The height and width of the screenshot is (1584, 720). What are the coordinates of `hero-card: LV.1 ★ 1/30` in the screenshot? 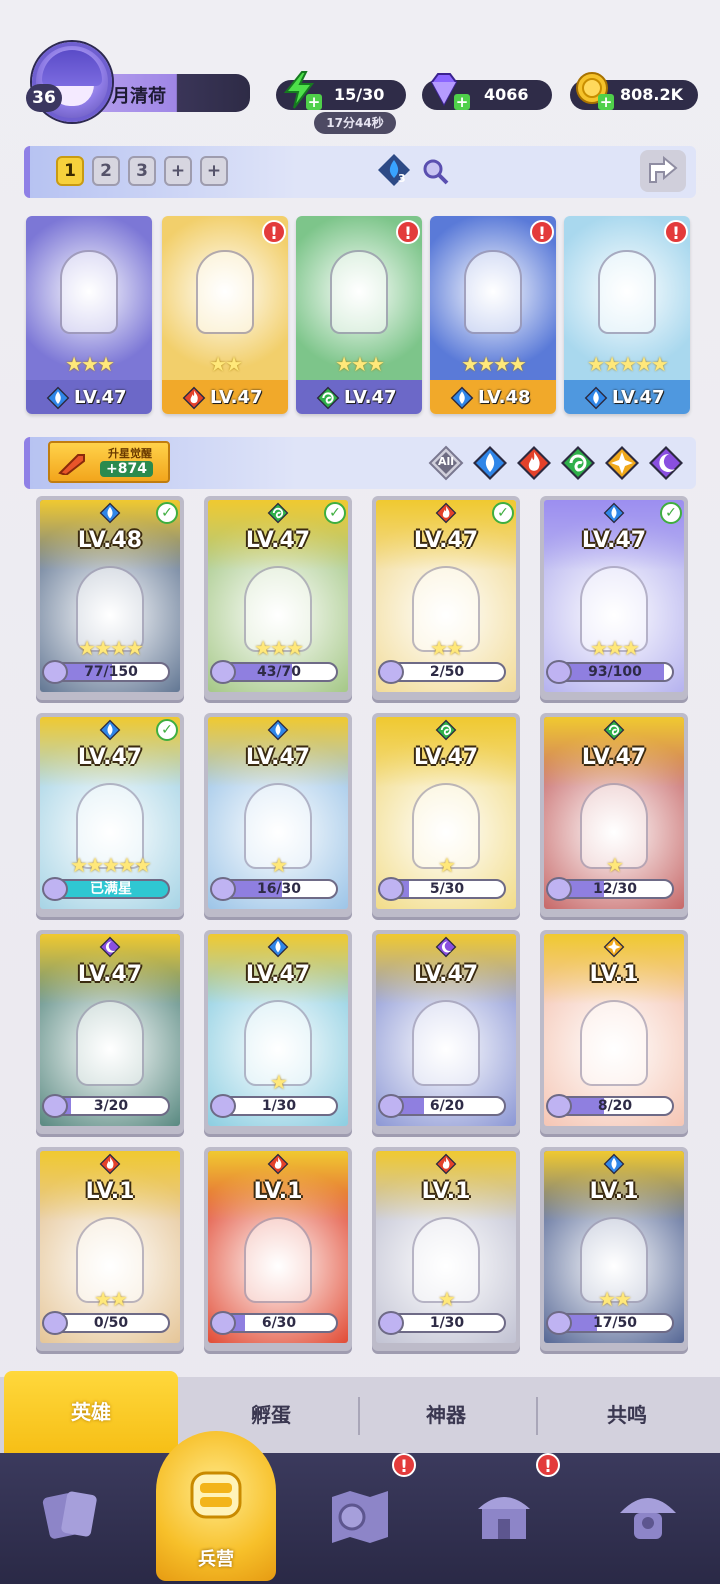 It's located at (446, 1249).